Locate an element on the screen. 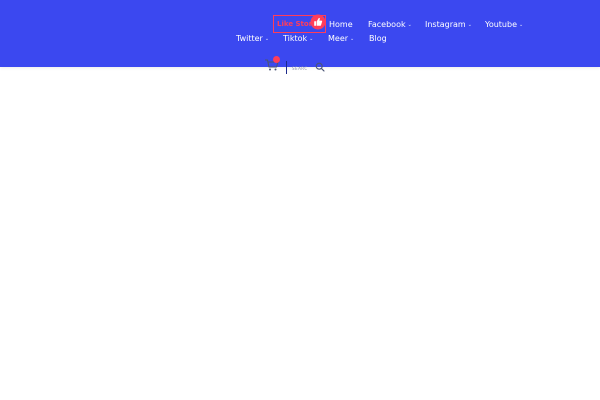 This screenshot has height=400, width=600. cart-count-badge is located at coordinates (276, 59).